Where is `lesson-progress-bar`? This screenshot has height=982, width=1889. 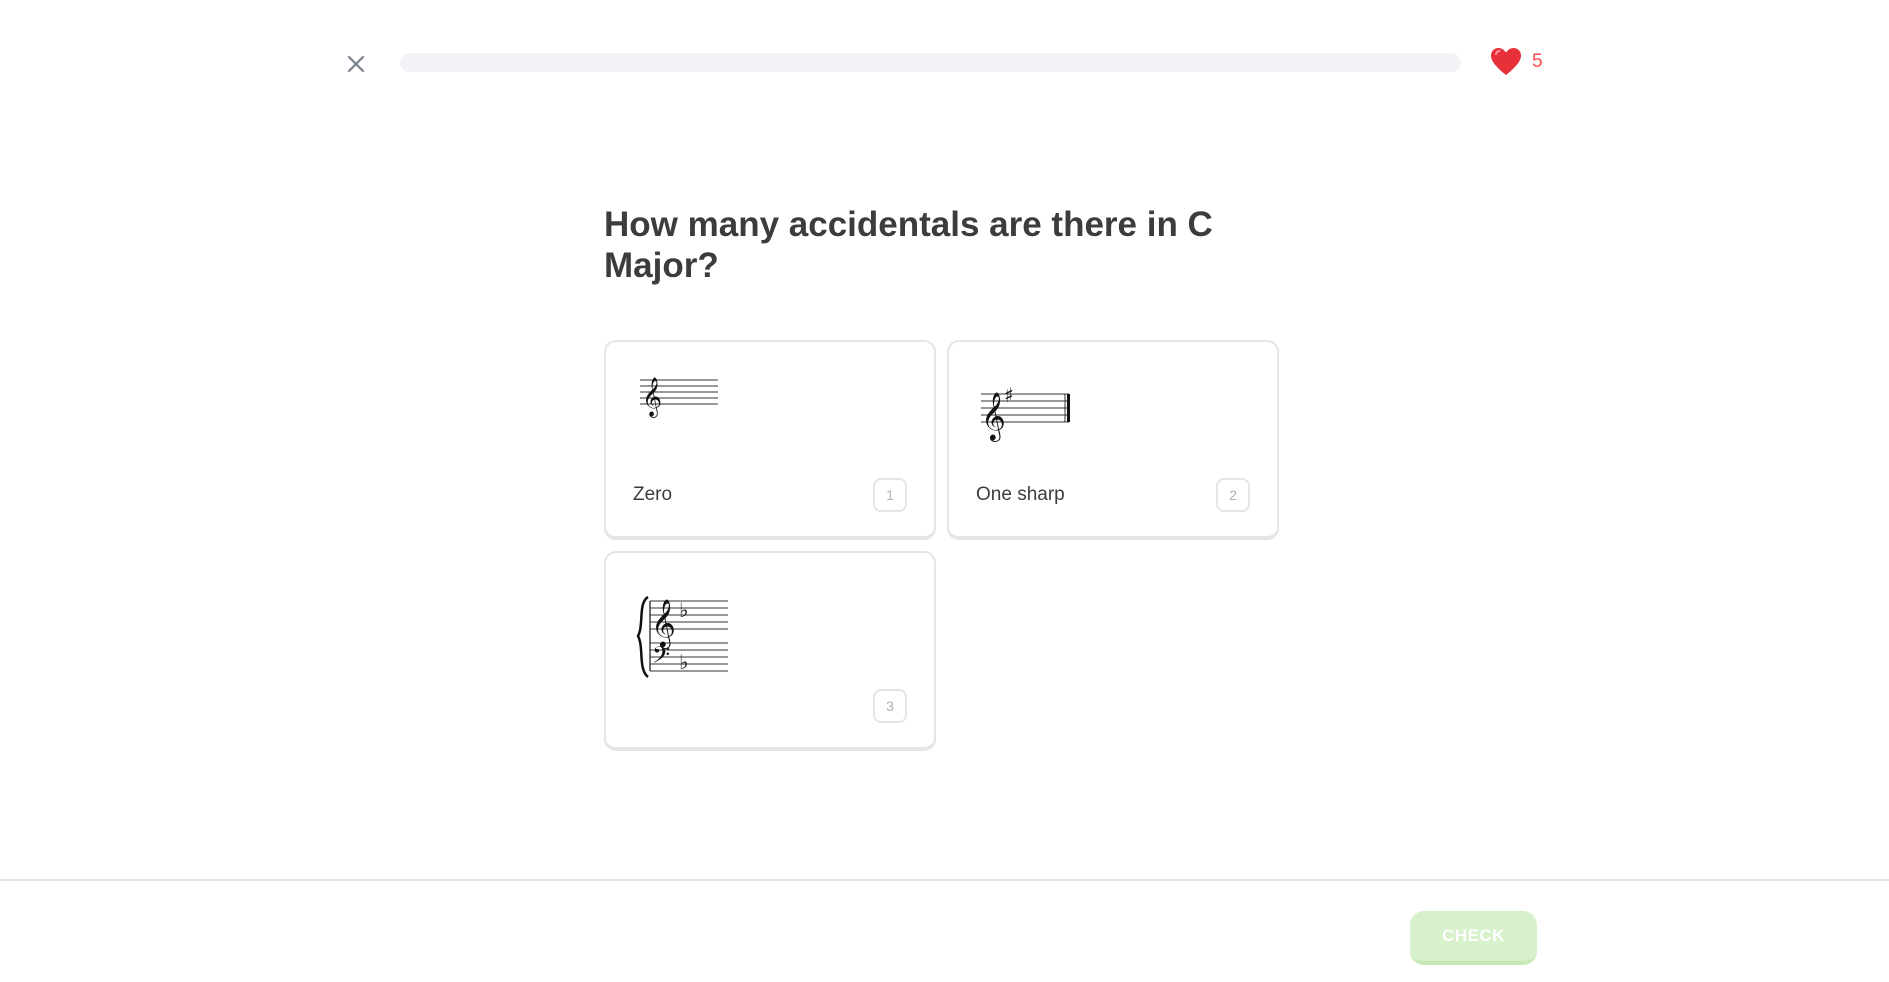 lesson-progress-bar is located at coordinates (930, 62).